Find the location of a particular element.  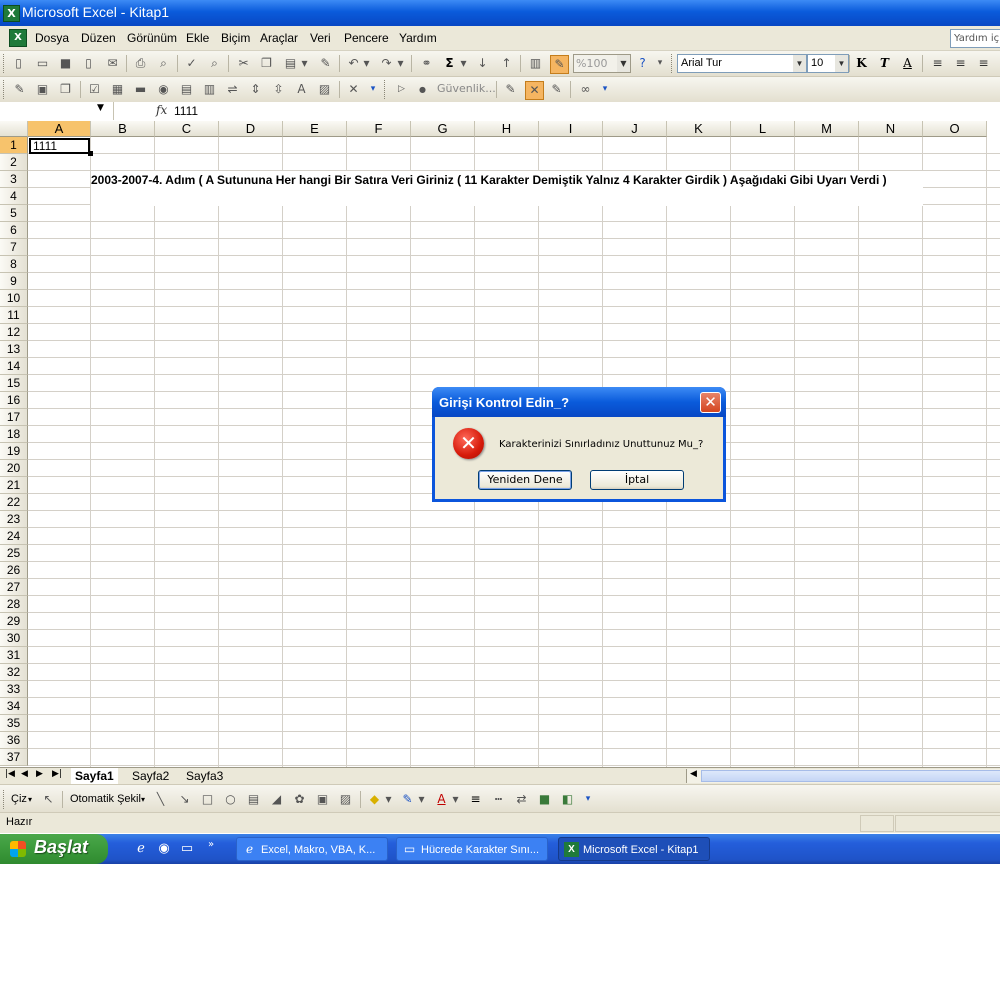

row-header-34: 34 is located at coordinates (14, 706).